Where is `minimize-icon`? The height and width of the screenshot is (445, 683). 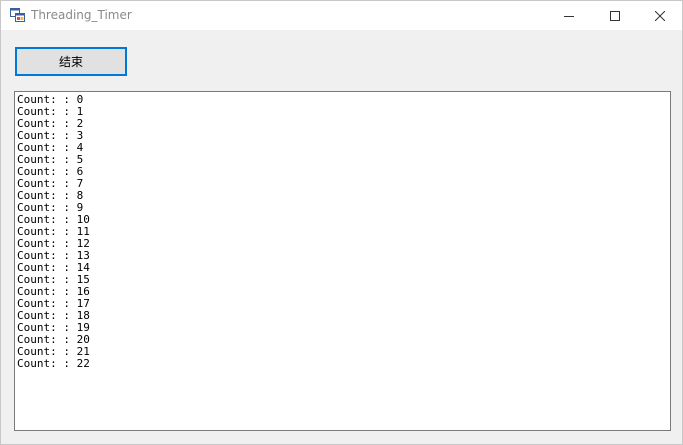 minimize-icon is located at coordinates (569, 16).